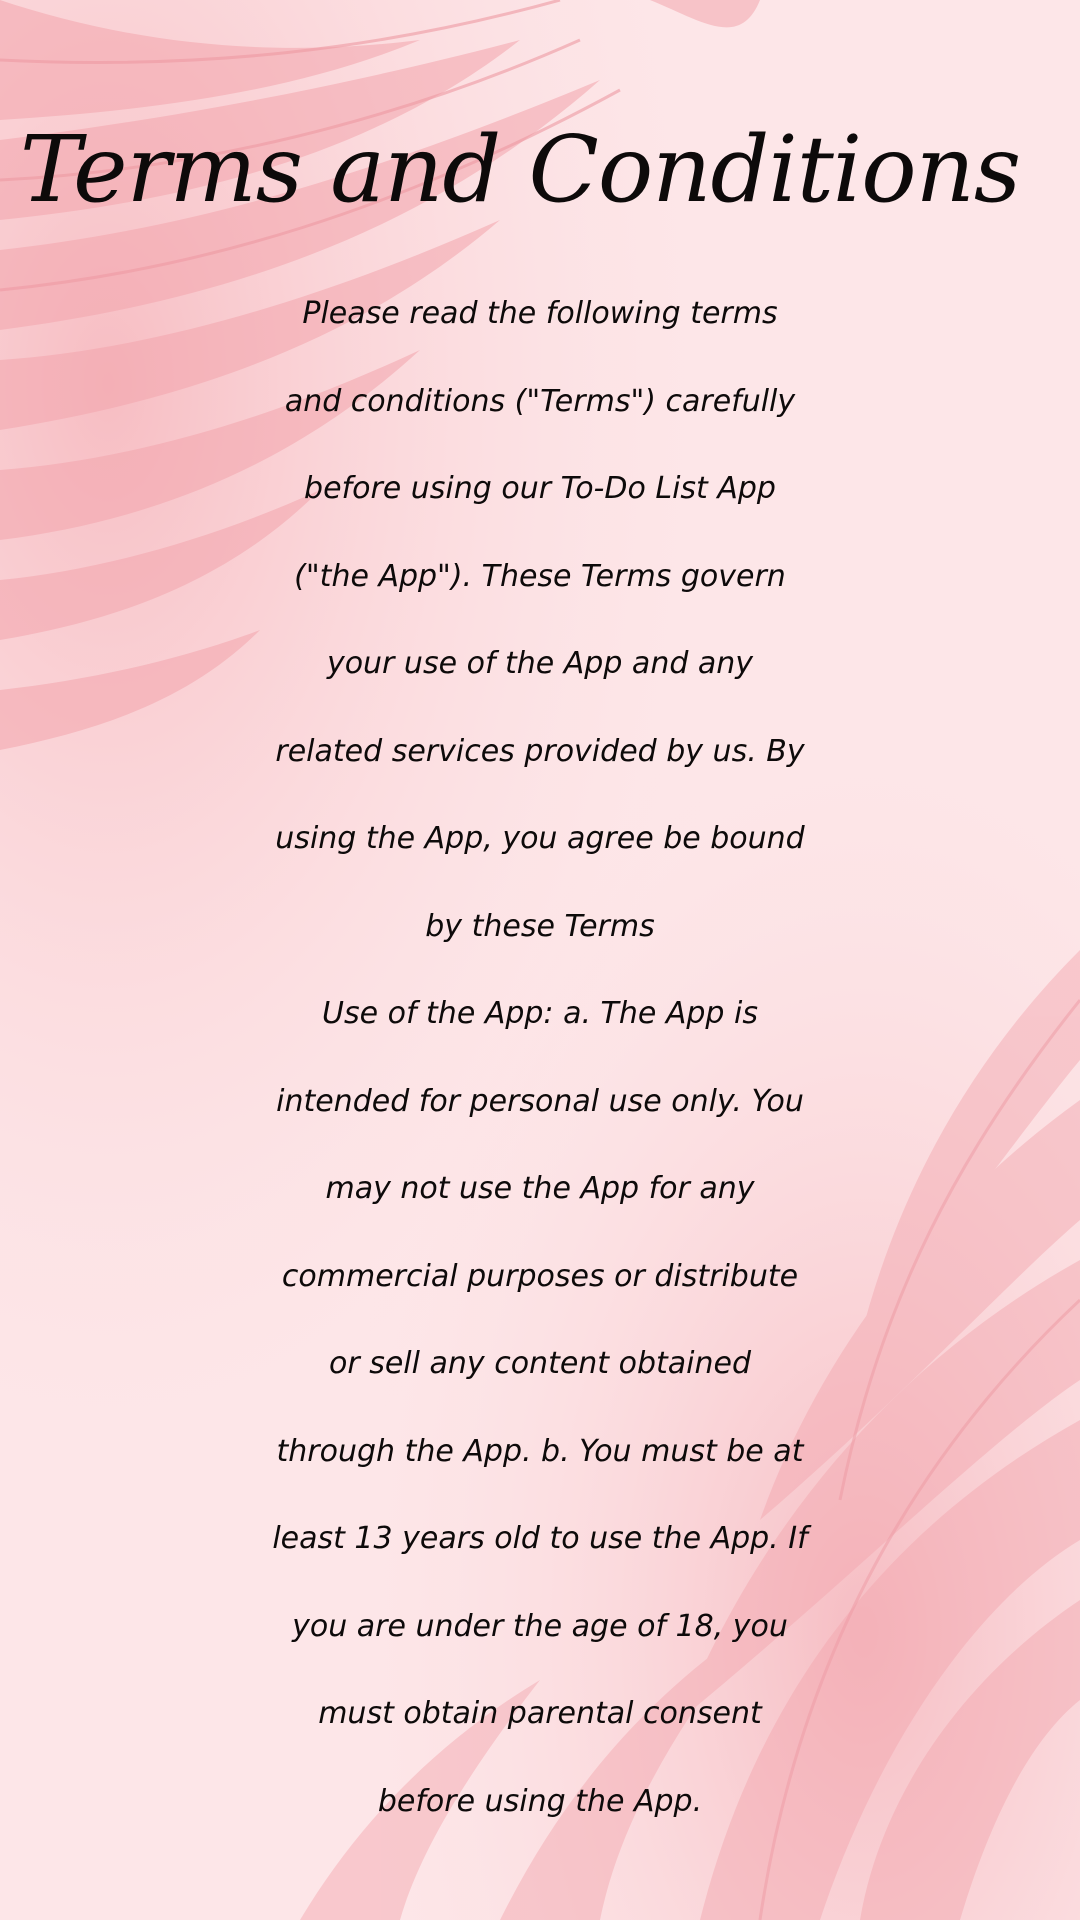 This screenshot has width=1080, height=1920. I want to click on terms-line: commercial purposes or distribute, so click(540, 1276).